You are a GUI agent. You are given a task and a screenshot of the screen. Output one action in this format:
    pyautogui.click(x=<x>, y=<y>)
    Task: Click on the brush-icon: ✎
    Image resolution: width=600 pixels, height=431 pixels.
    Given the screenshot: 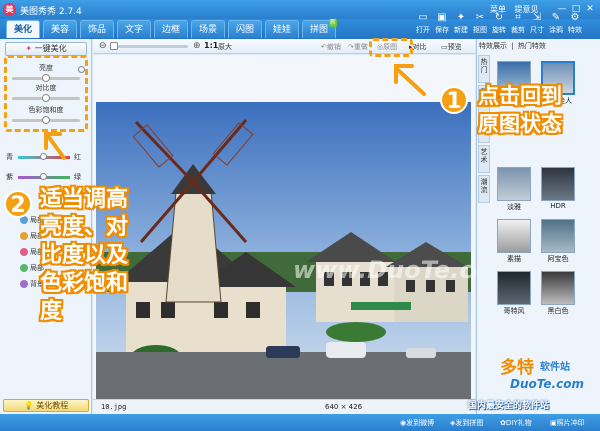 What is the action you would take?
    pyautogui.click(x=556, y=17)
    